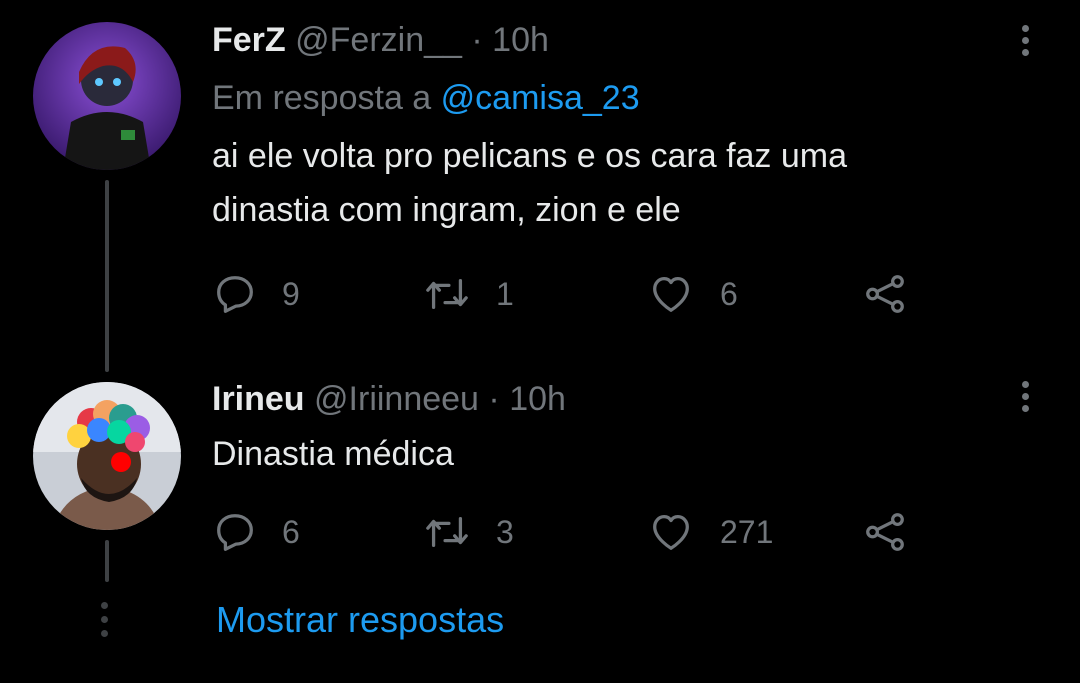 The height and width of the screenshot is (683, 1080). I want to click on display-name: Irineu, so click(258, 399).